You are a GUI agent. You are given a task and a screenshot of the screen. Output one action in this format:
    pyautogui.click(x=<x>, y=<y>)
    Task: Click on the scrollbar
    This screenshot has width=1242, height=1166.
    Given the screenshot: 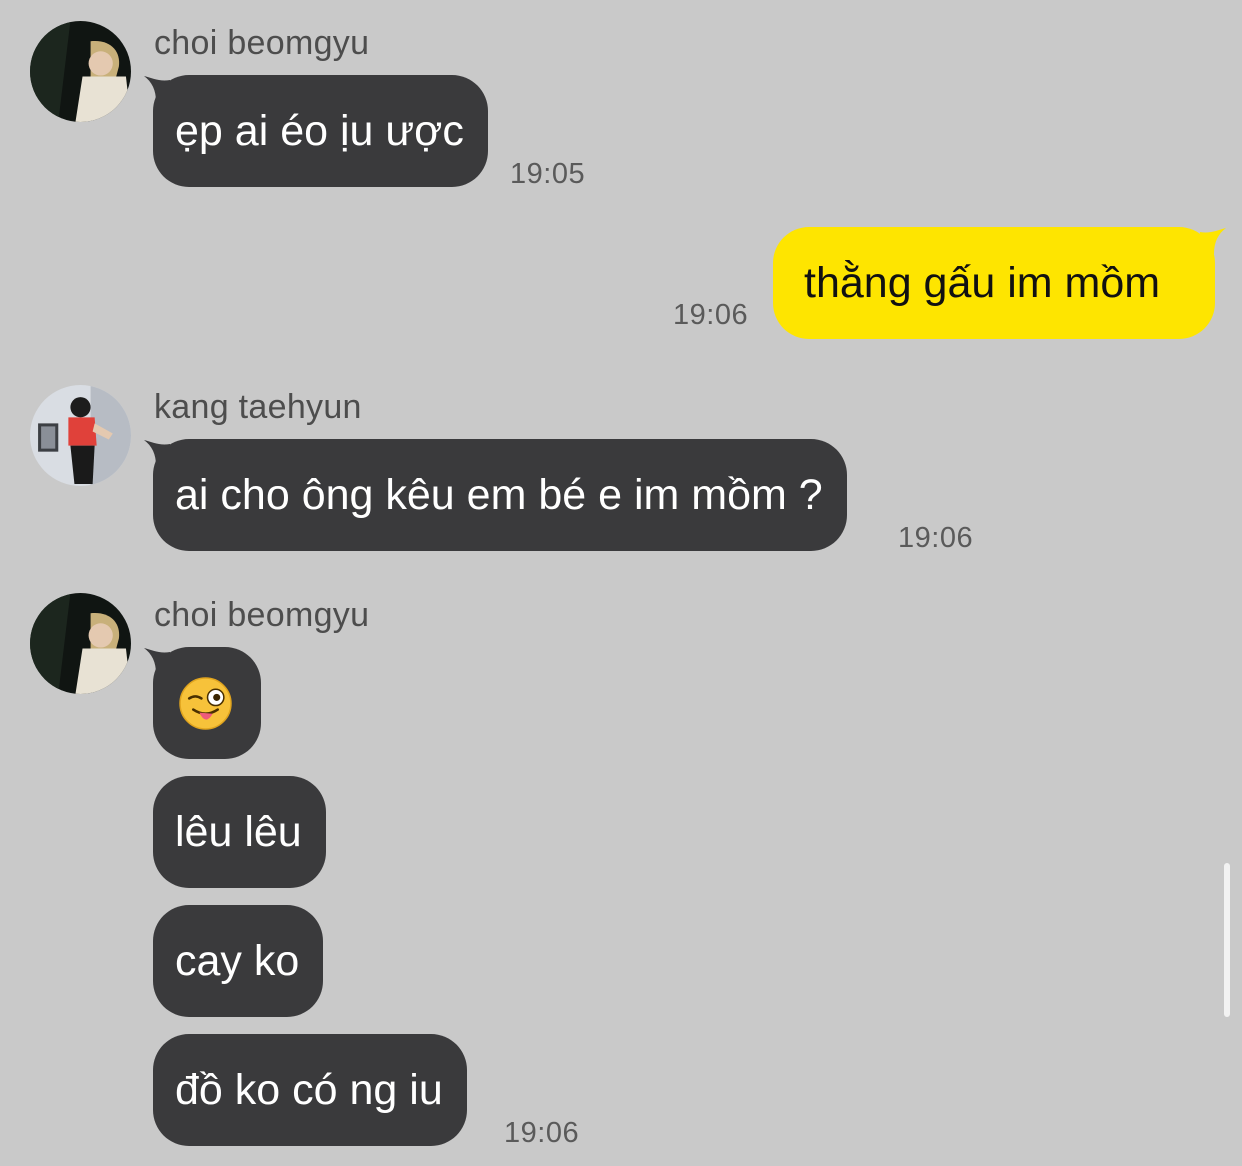 What is the action you would take?
    pyautogui.click(x=1227, y=940)
    